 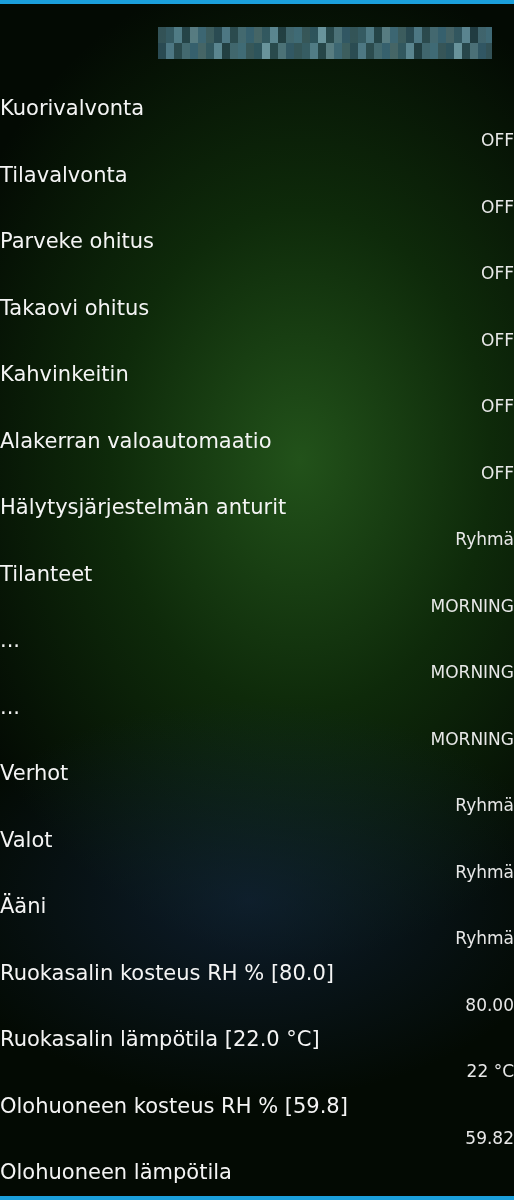 I want to click on setting-value: 59.82, so click(x=489, y=1138).